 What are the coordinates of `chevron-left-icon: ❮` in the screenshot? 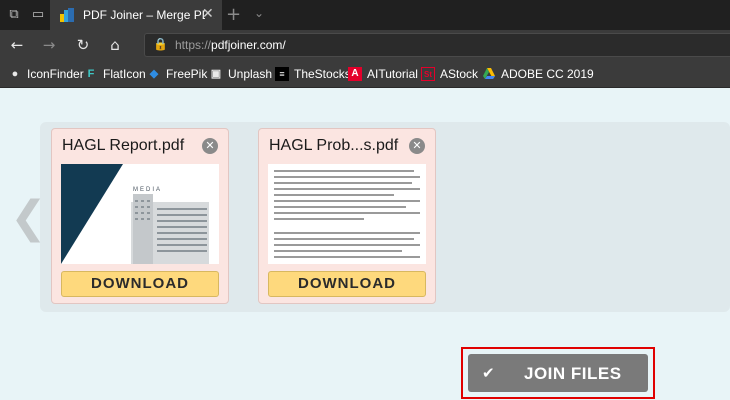 It's located at (28, 218).